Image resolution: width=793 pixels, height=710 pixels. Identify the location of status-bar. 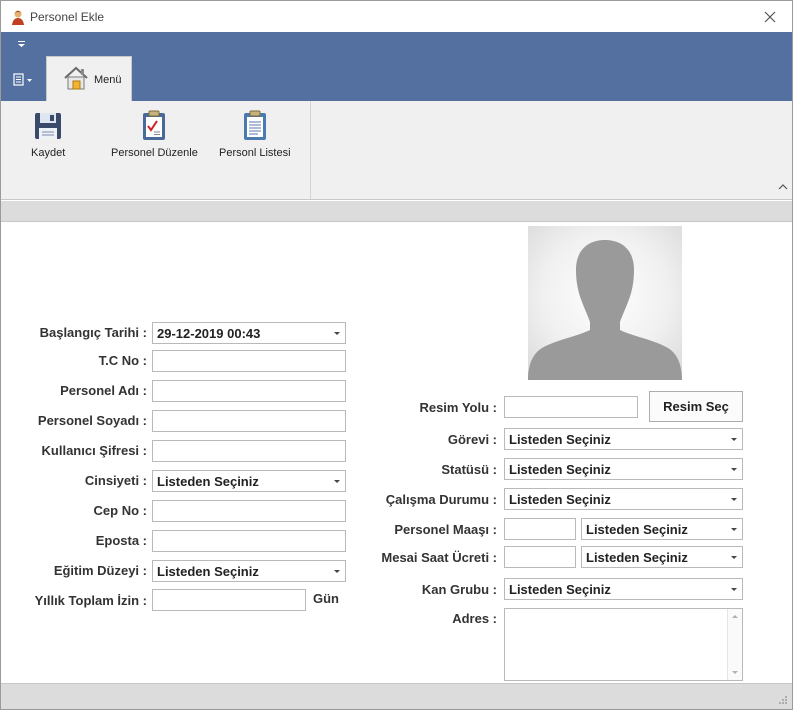
(396, 696).